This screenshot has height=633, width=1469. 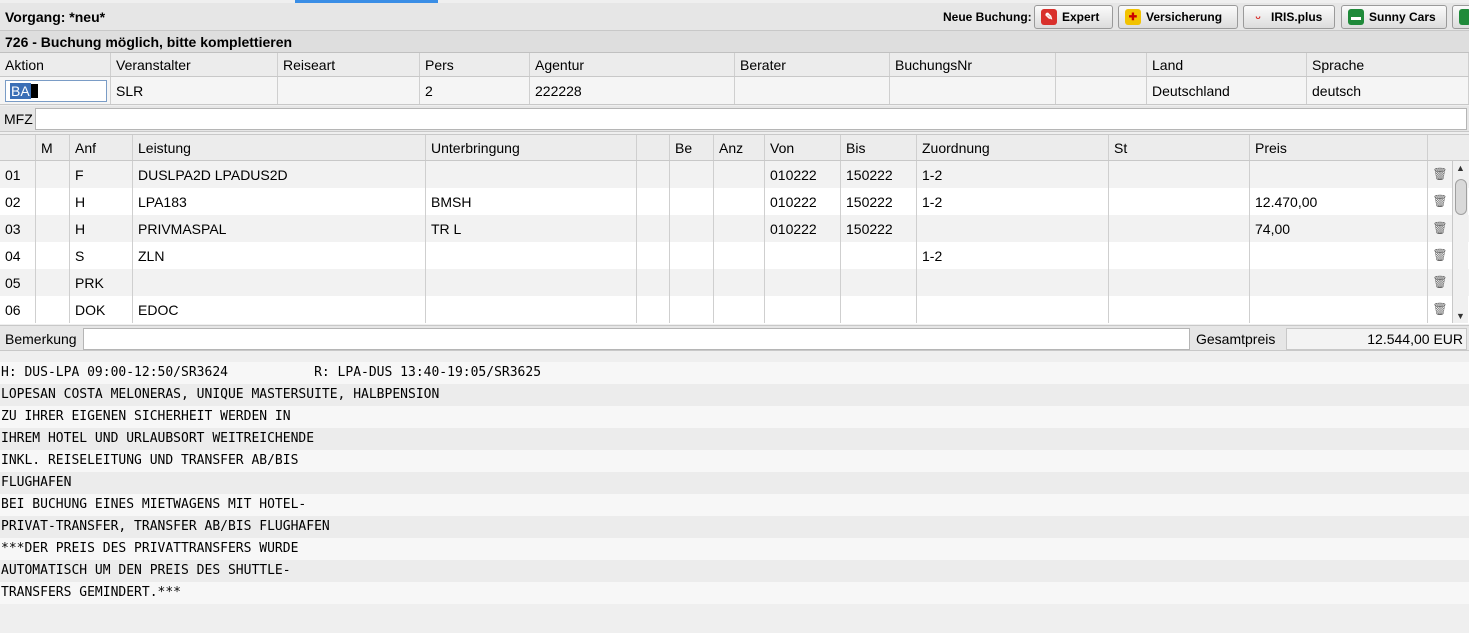 I want to click on versicherung-button: ✚ Versicherung, so click(x=1178, y=17).